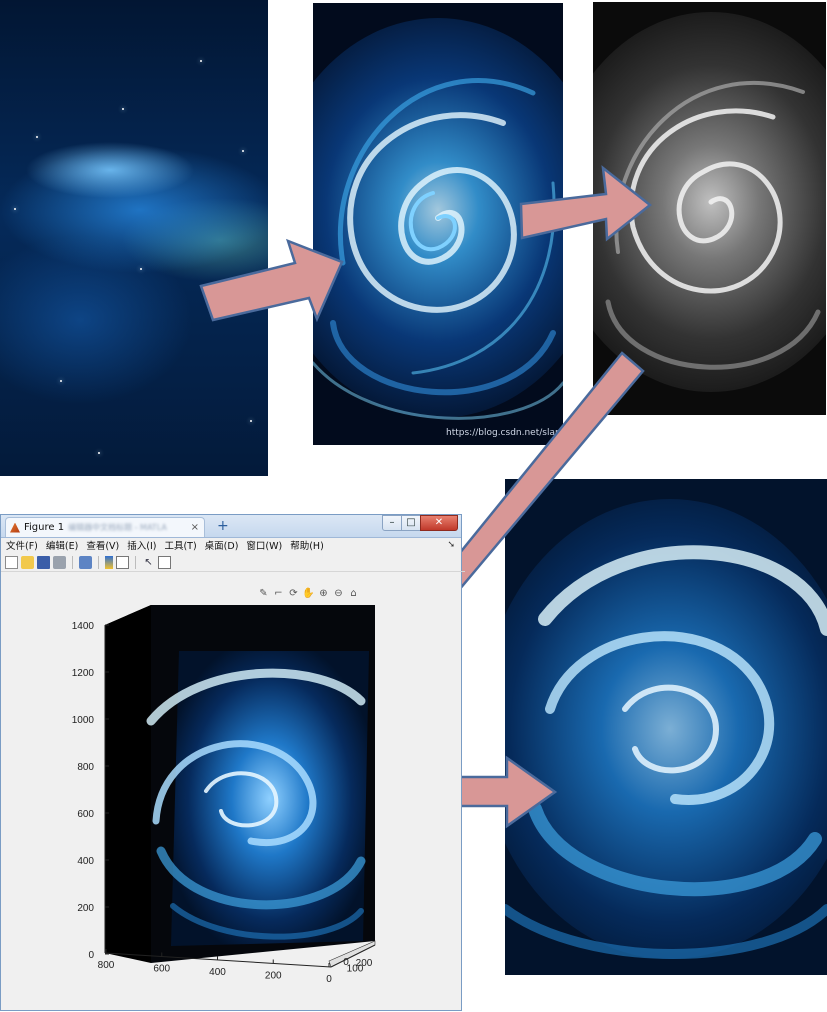 Image resolution: width=827 pixels, height=1012 pixels. Describe the element at coordinates (85, 814) in the screenshot. I see `z-tick-label: 600` at that location.